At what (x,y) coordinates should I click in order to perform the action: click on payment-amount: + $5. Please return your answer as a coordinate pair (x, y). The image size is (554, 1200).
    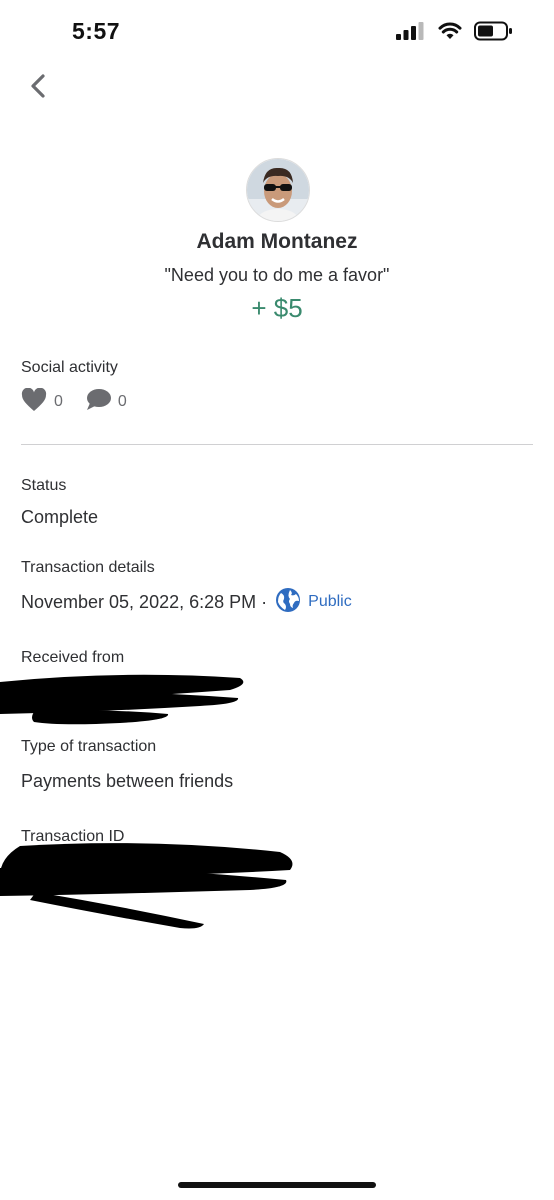
    Looking at the image, I should click on (277, 308).